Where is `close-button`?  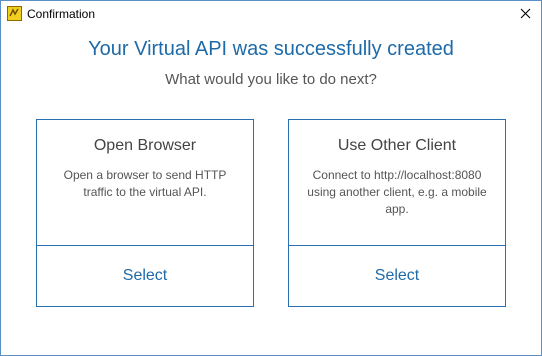 close-button is located at coordinates (525, 14).